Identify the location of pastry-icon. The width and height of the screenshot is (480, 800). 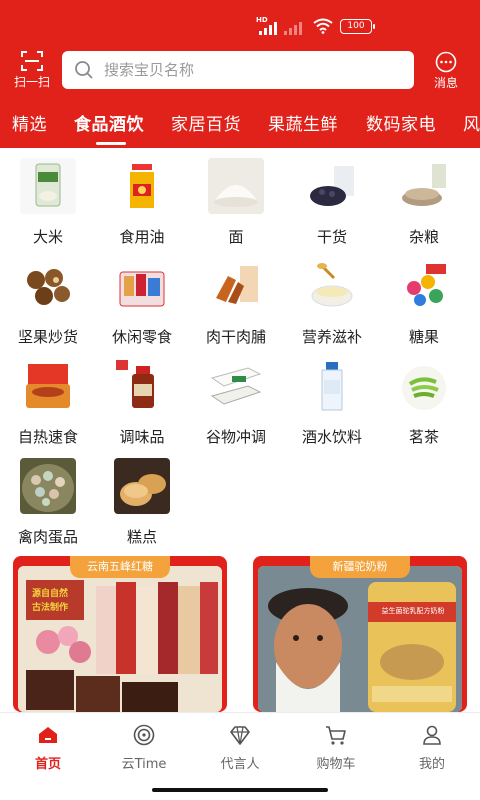
(142, 486).